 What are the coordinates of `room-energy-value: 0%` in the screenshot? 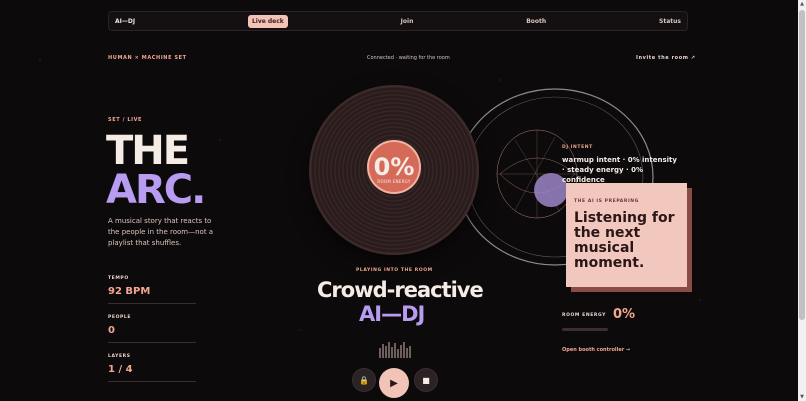 It's located at (624, 314).